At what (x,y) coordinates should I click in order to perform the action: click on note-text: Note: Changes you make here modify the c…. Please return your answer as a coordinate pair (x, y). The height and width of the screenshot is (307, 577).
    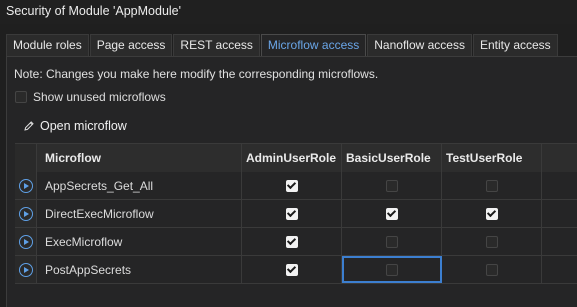
    Looking at the image, I should click on (196, 74).